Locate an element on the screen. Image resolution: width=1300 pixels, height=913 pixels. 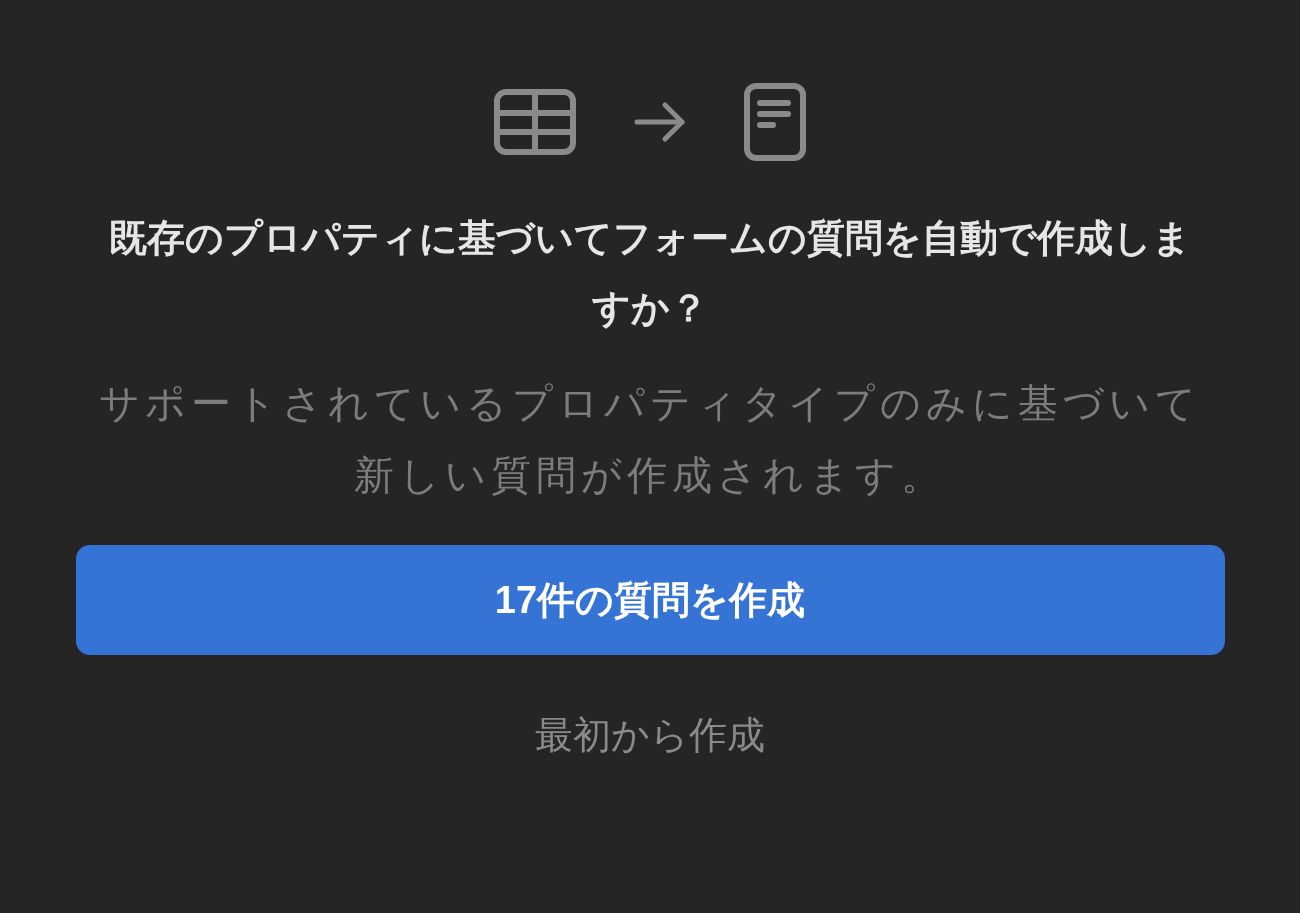
create-questions-button: 17件の質問を作成 is located at coordinates (650, 600).